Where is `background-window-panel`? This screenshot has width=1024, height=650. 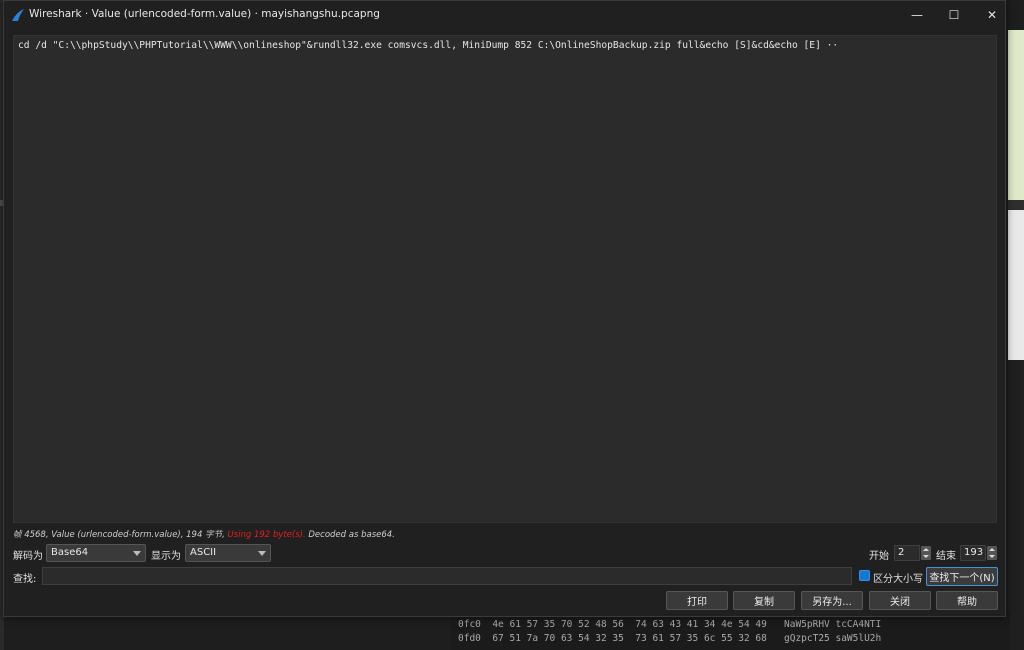
background-window-panel is located at coordinates (1016, 115).